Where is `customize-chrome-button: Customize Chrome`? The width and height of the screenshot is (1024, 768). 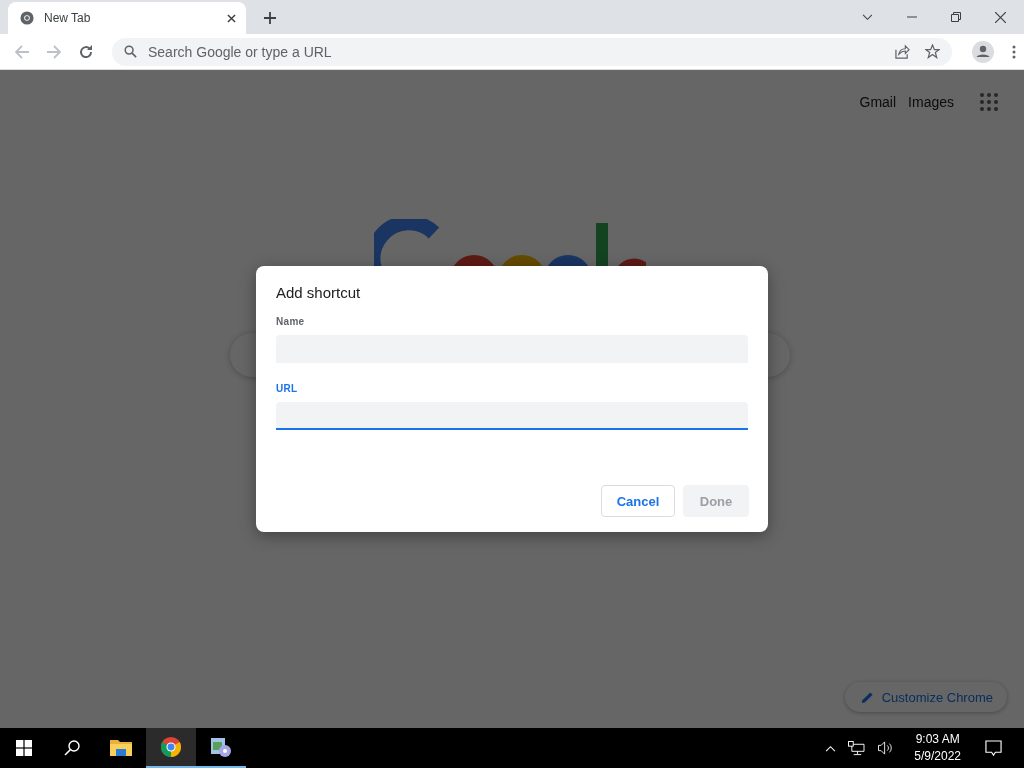
customize-chrome-button: Customize Chrome is located at coordinates (925, 697).